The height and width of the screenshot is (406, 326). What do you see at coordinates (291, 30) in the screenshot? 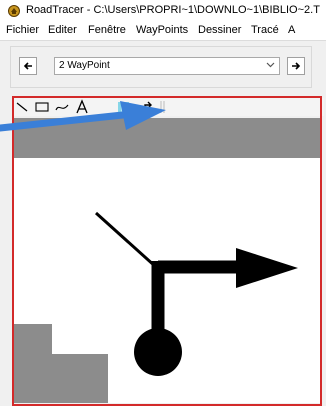
I see `menu-a: A` at bounding box center [291, 30].